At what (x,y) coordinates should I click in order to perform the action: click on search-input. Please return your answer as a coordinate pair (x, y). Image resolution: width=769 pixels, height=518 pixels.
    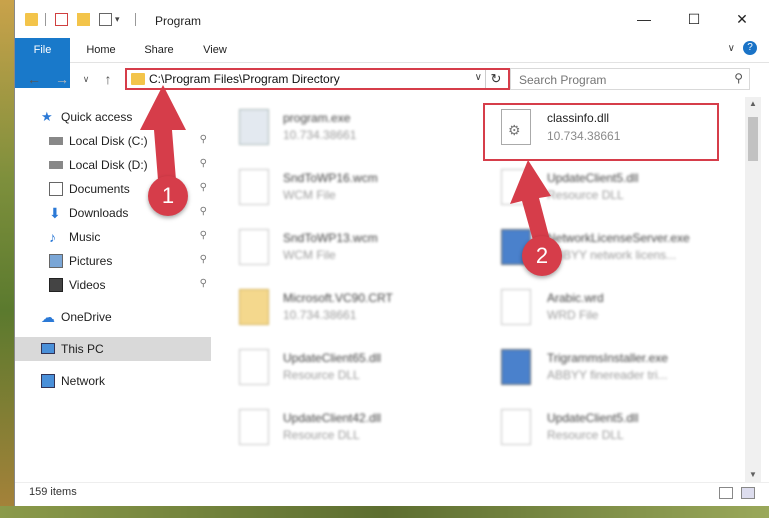
    Looking at the image, I should click on (619, 80).